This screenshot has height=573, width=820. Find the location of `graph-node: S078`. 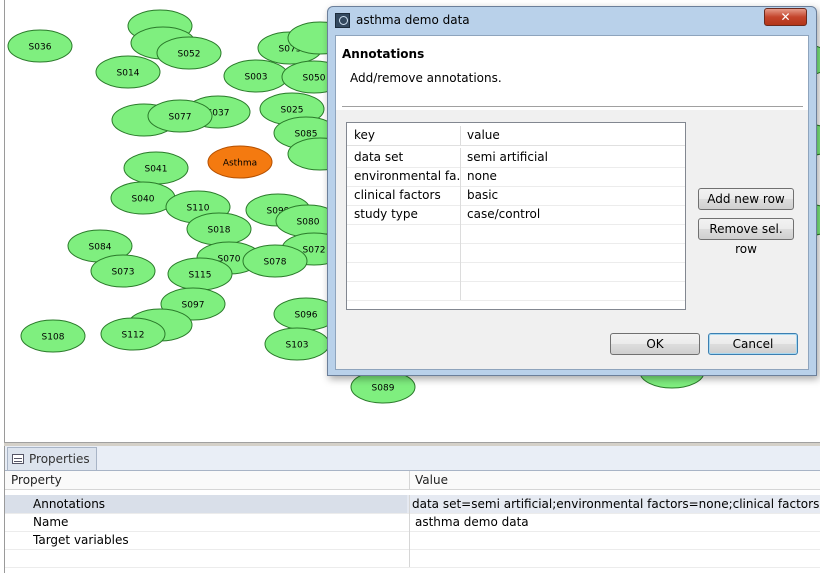

graph-node: S078 is located at coordinates (275, 261).